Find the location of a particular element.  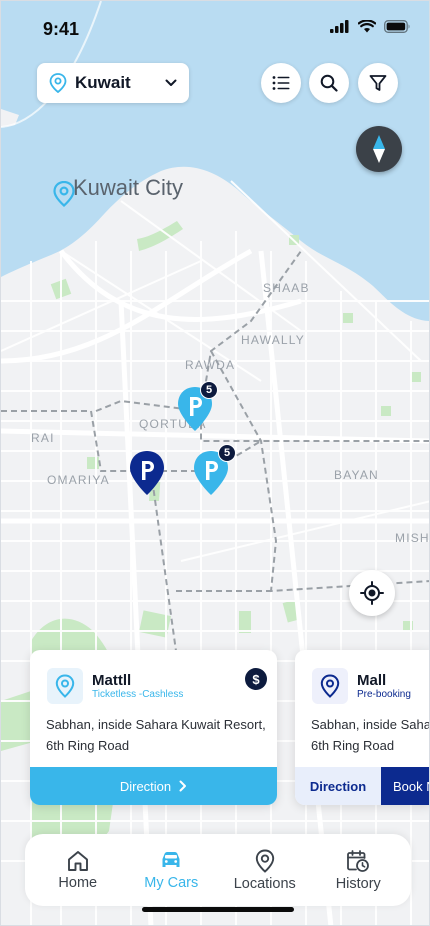

area-label-rai: RAI is located at coordinates (43, 438).